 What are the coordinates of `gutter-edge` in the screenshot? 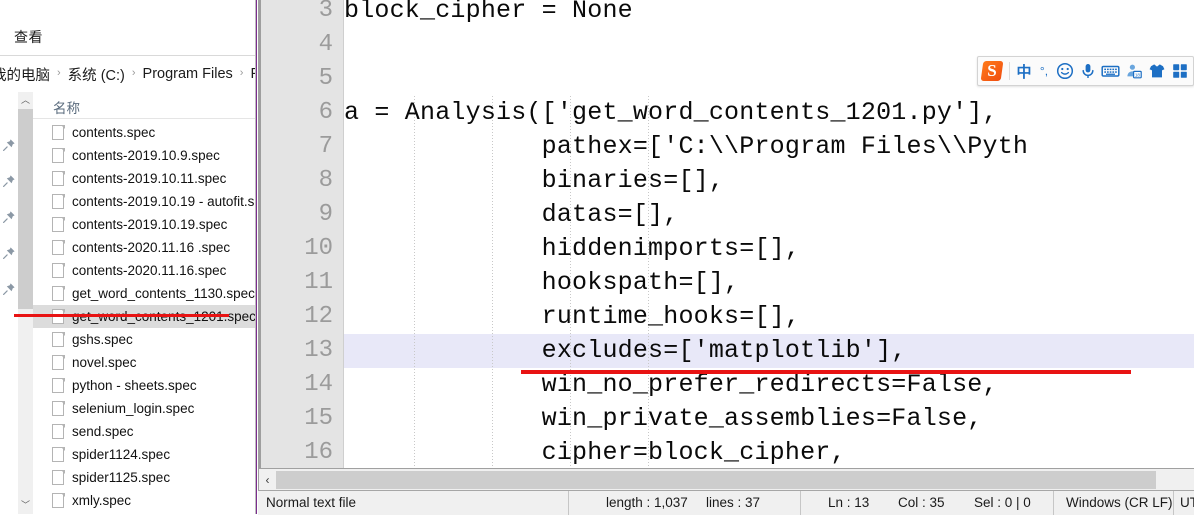 It's located at (260, 234).